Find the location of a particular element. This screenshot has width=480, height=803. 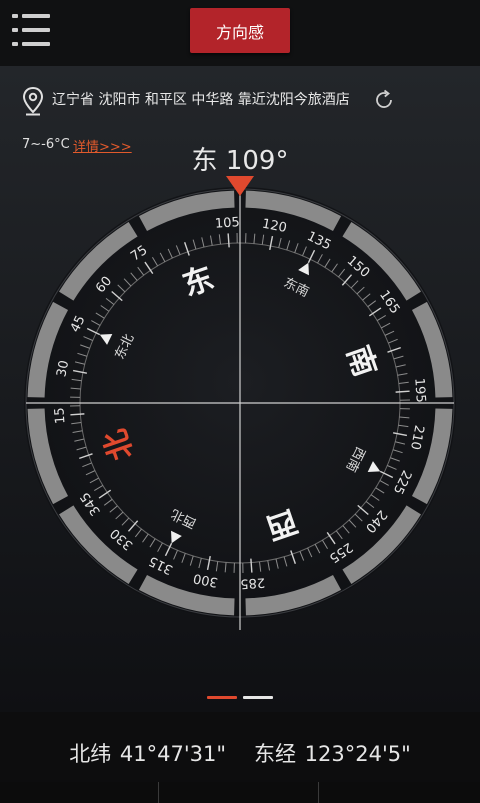

page-dot-active is located at coordinates (222, 697).